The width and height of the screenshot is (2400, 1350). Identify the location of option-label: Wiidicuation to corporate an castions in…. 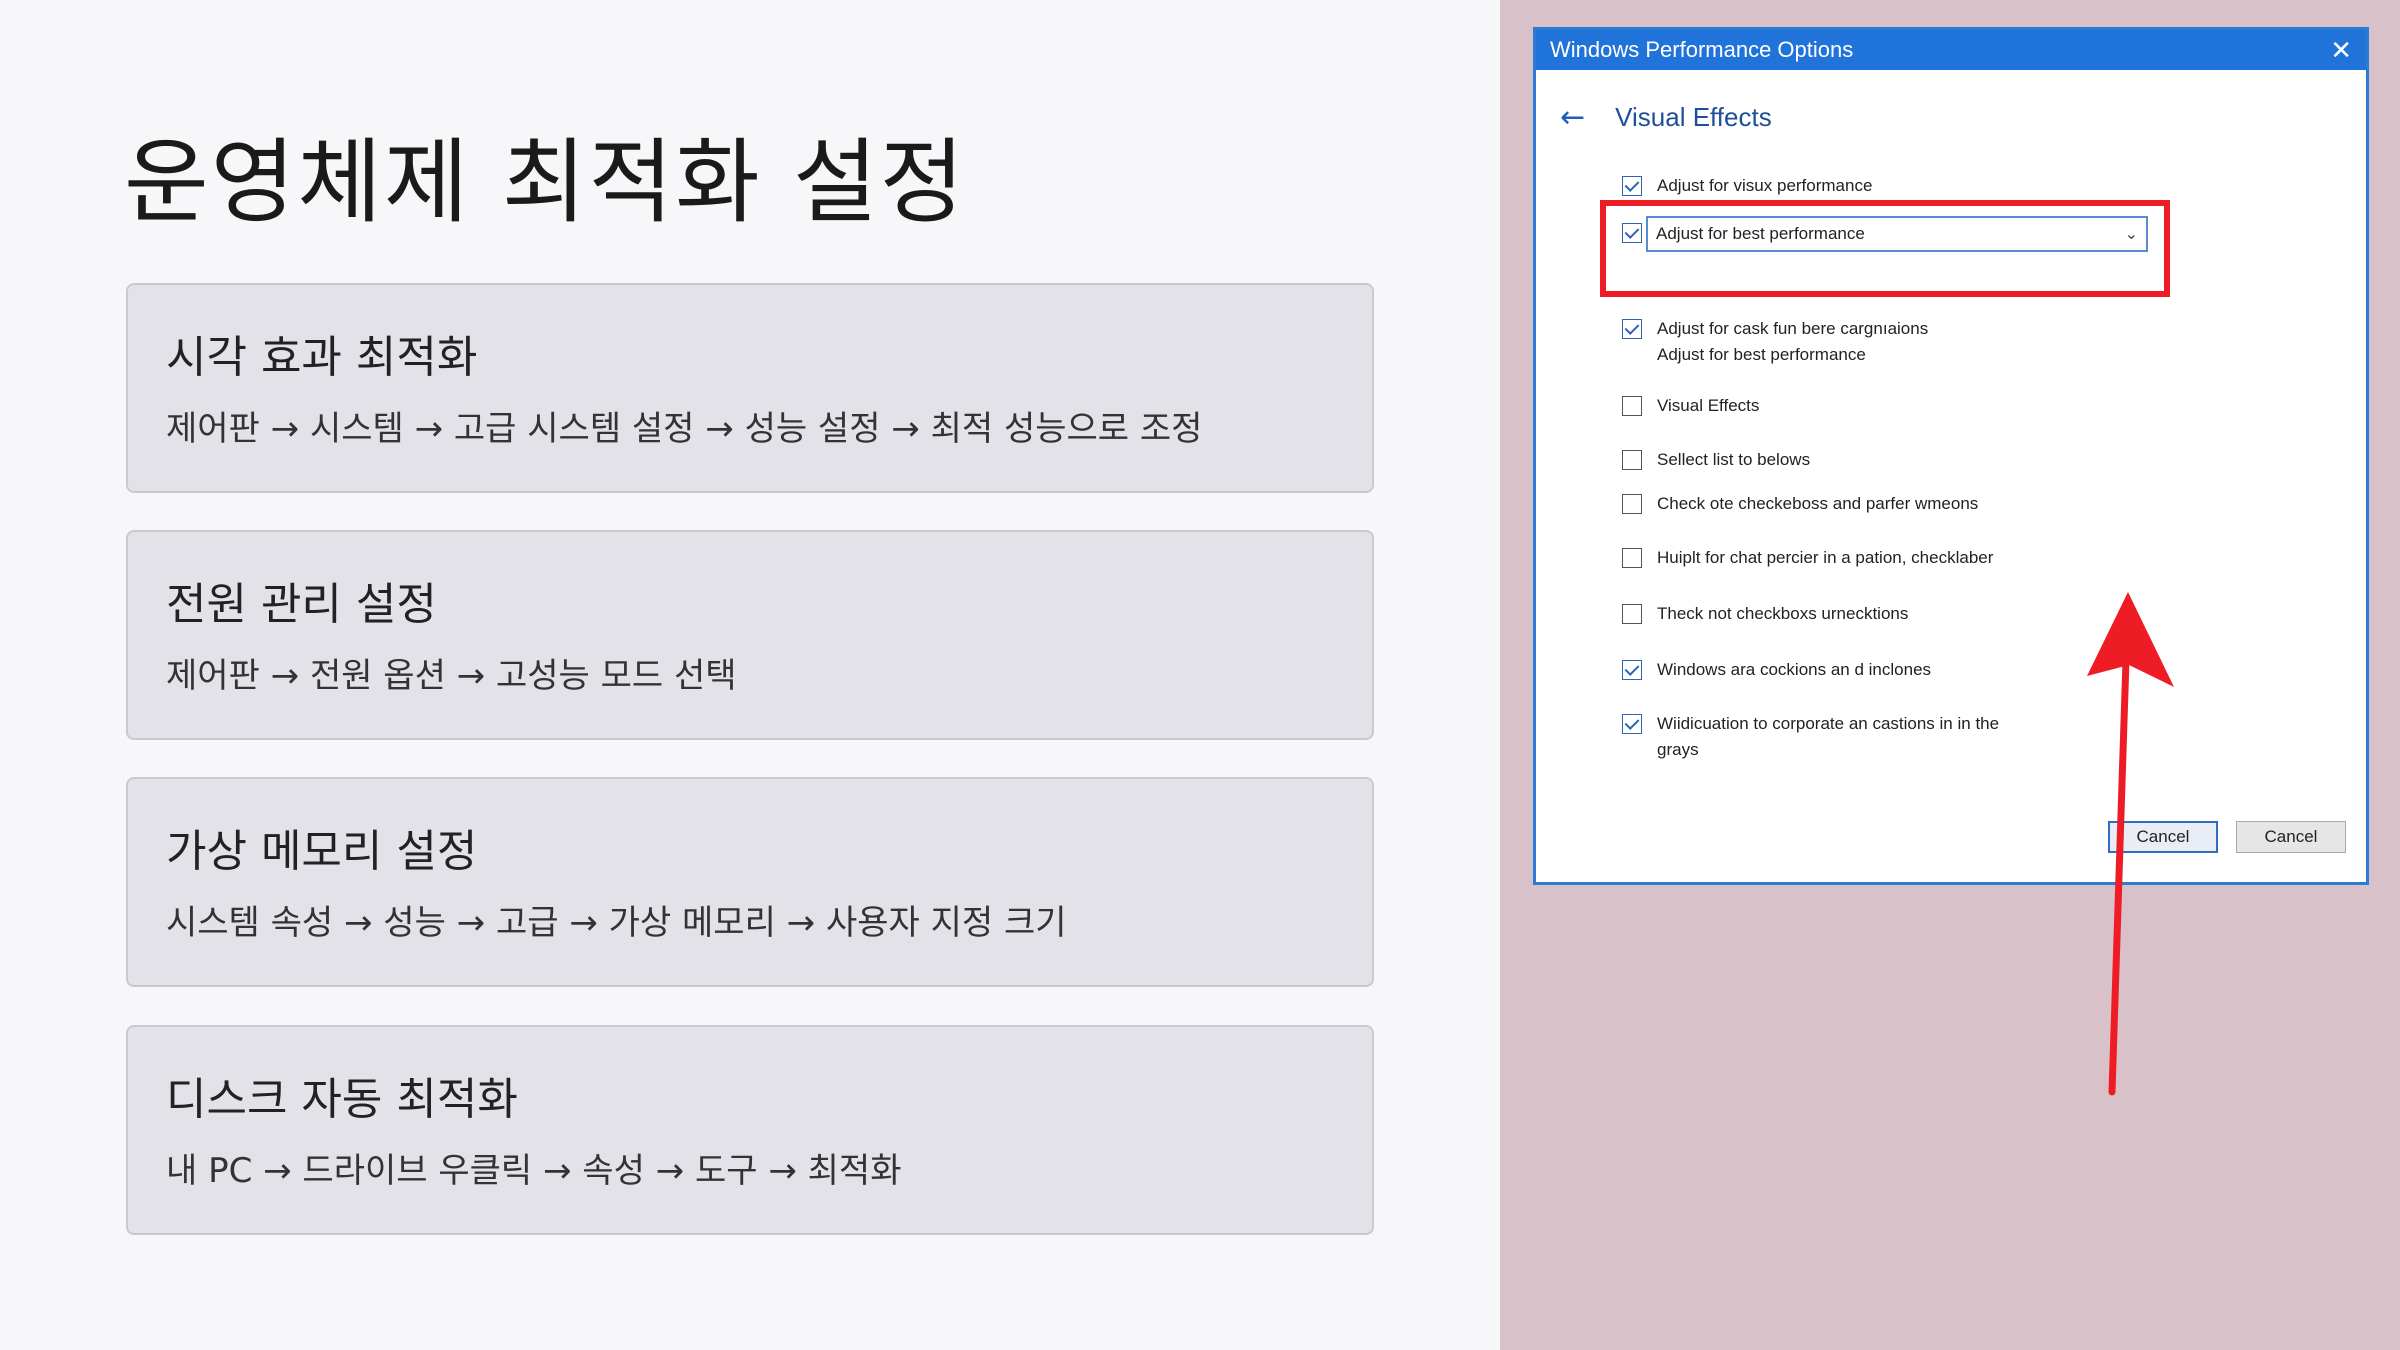
(1828, 736).